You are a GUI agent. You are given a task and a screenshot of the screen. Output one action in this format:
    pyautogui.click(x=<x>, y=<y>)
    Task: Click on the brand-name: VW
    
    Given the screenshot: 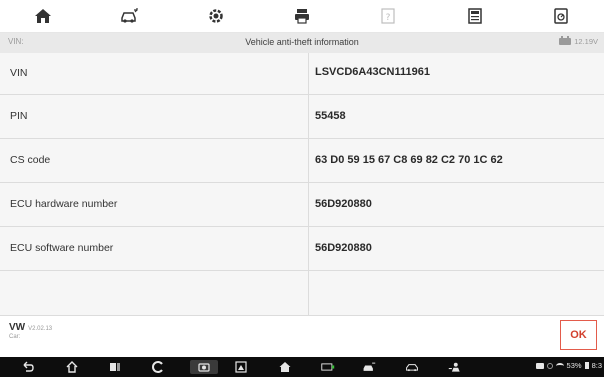 What is the action you would take?
    pyautogui.click(x=17, y=327)
    